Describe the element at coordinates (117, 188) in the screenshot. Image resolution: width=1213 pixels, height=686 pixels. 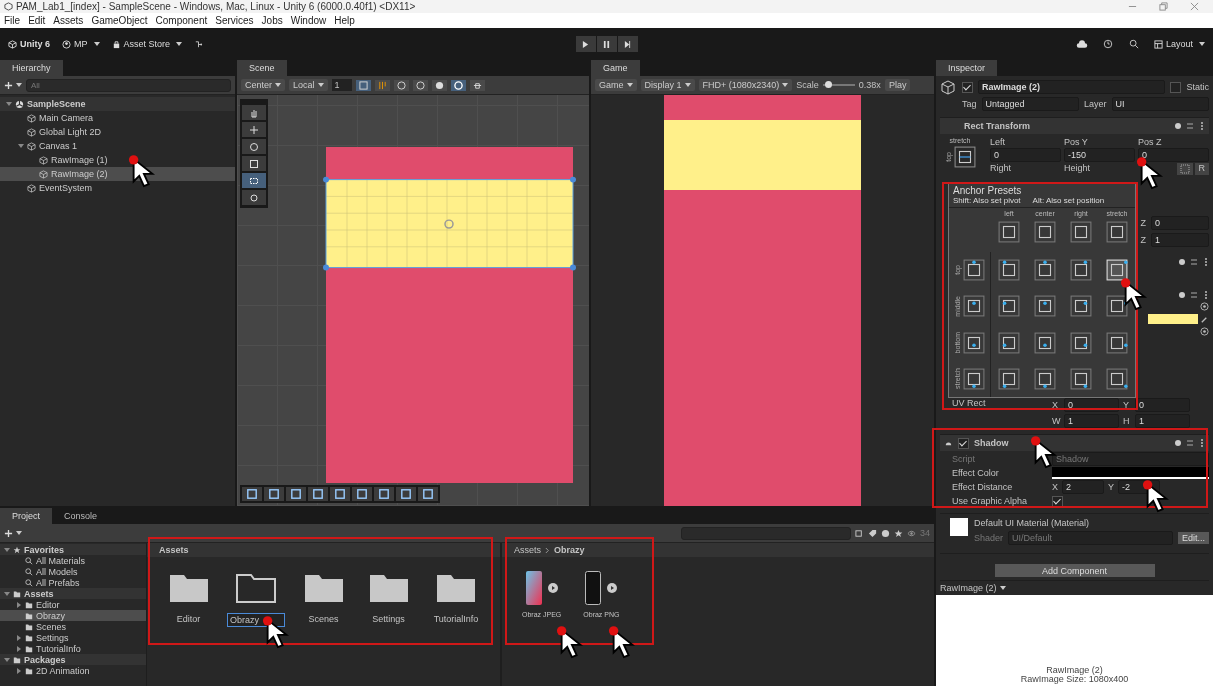
I see `hierarchy-item: EventSystem` at that location.